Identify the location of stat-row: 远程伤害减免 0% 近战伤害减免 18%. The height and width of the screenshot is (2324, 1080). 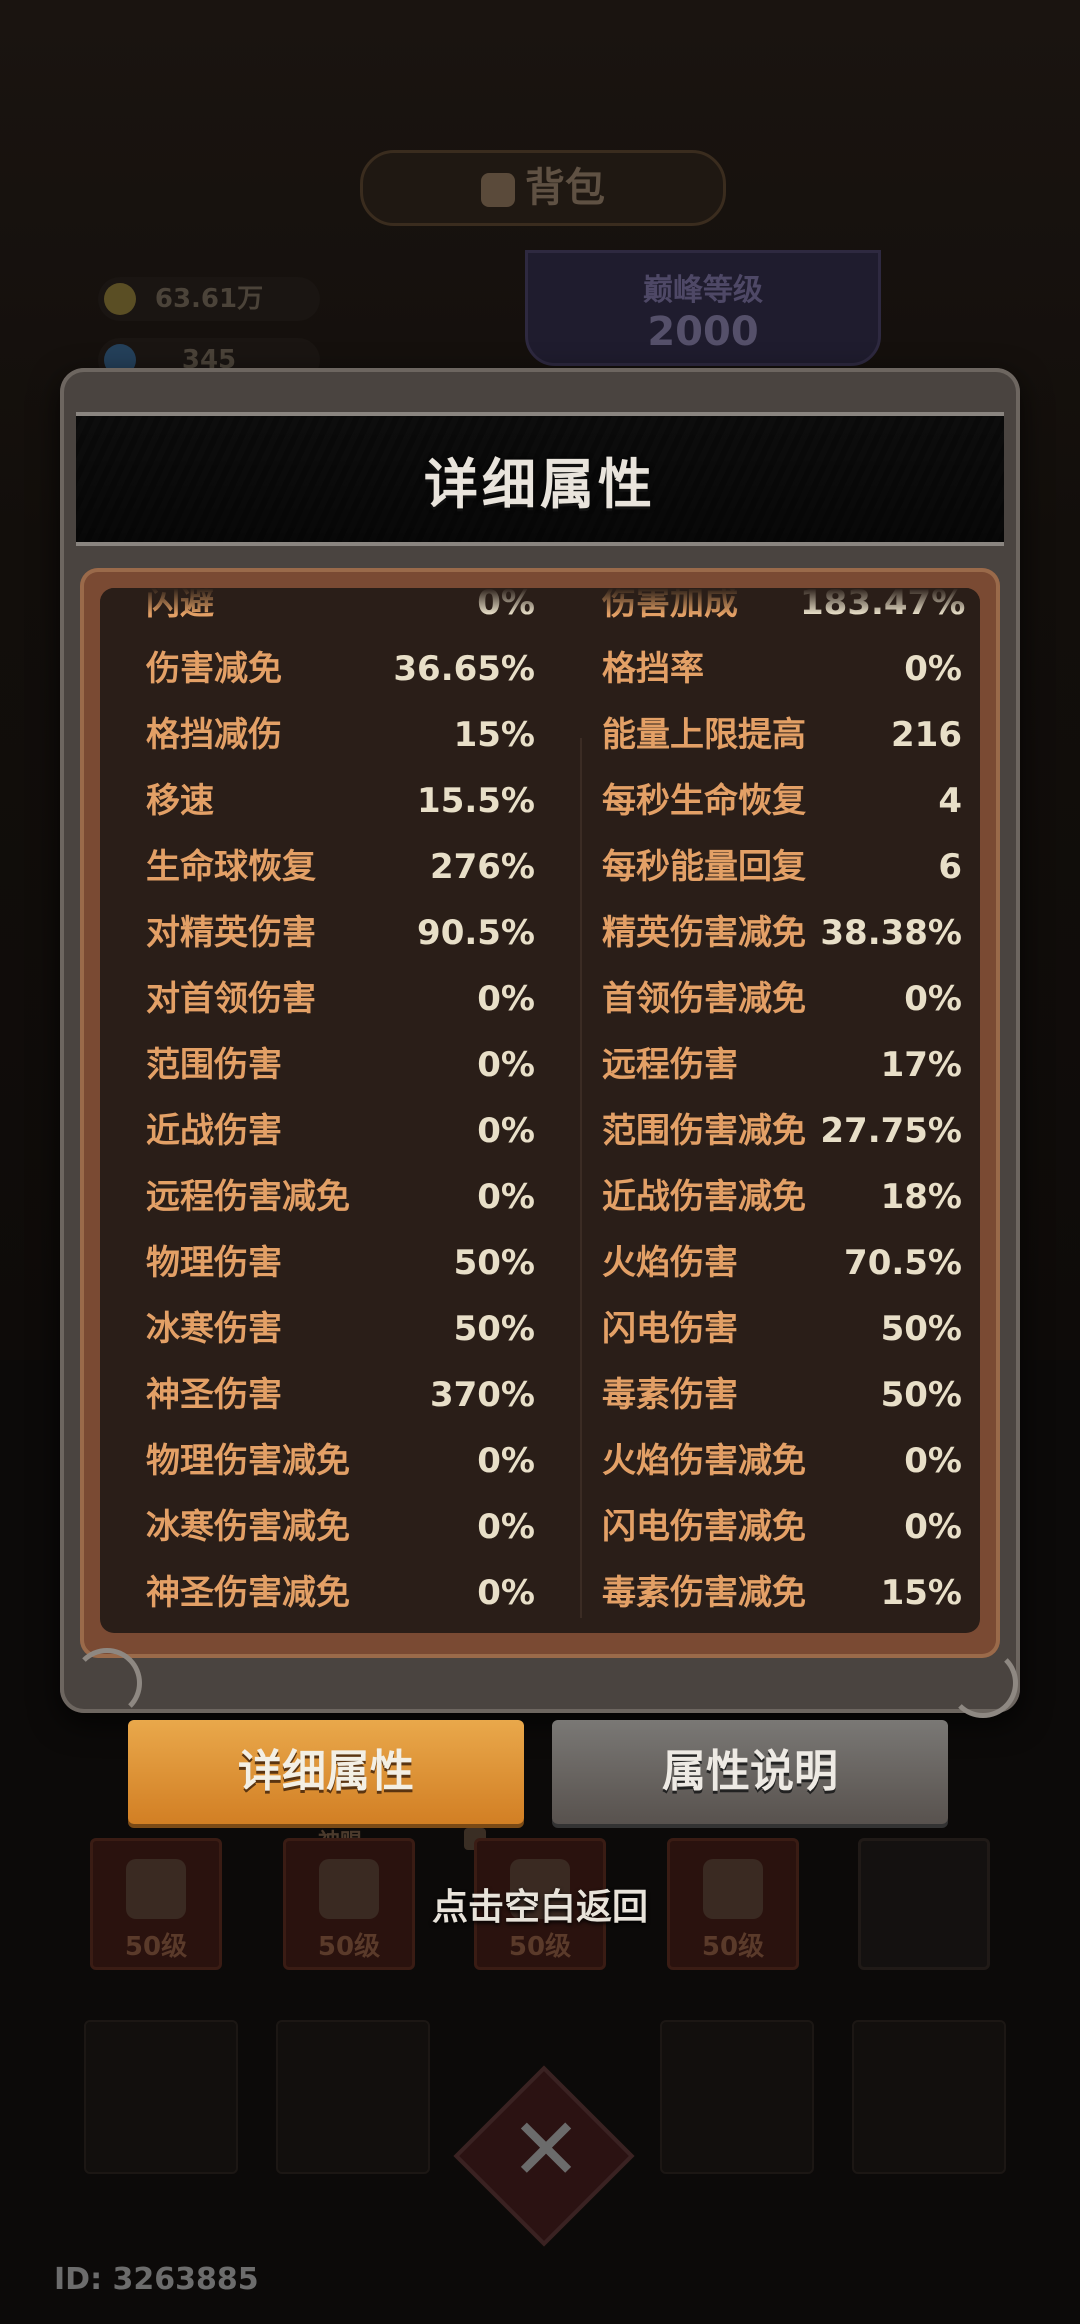
(540, 1197).